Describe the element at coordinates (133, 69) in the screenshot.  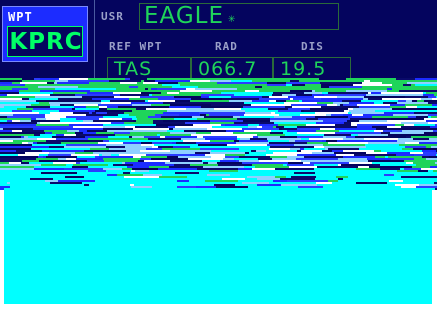
I see `ref-waypoint-value: TAS` at that location.